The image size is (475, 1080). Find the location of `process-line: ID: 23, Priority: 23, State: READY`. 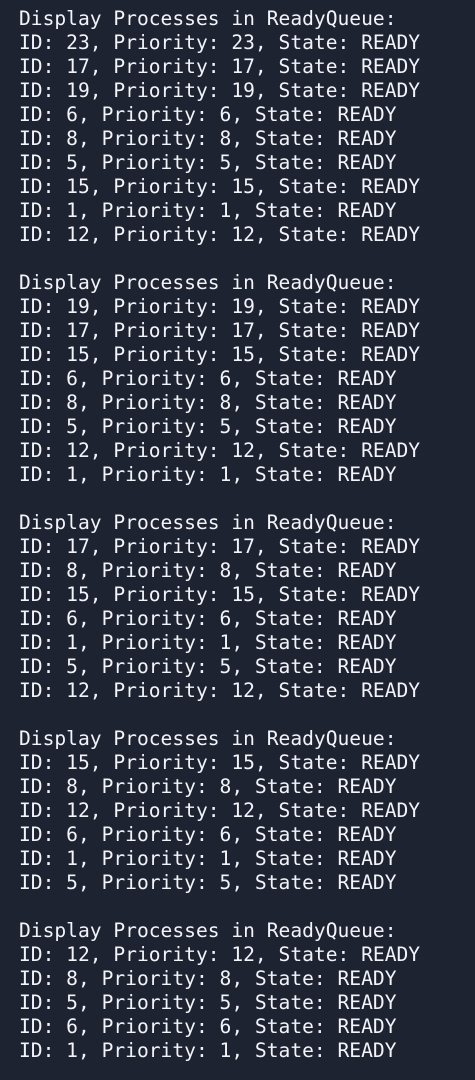

process-line: ID: 23, Priority: 23, State: READY is located at coordinates (220, 42).